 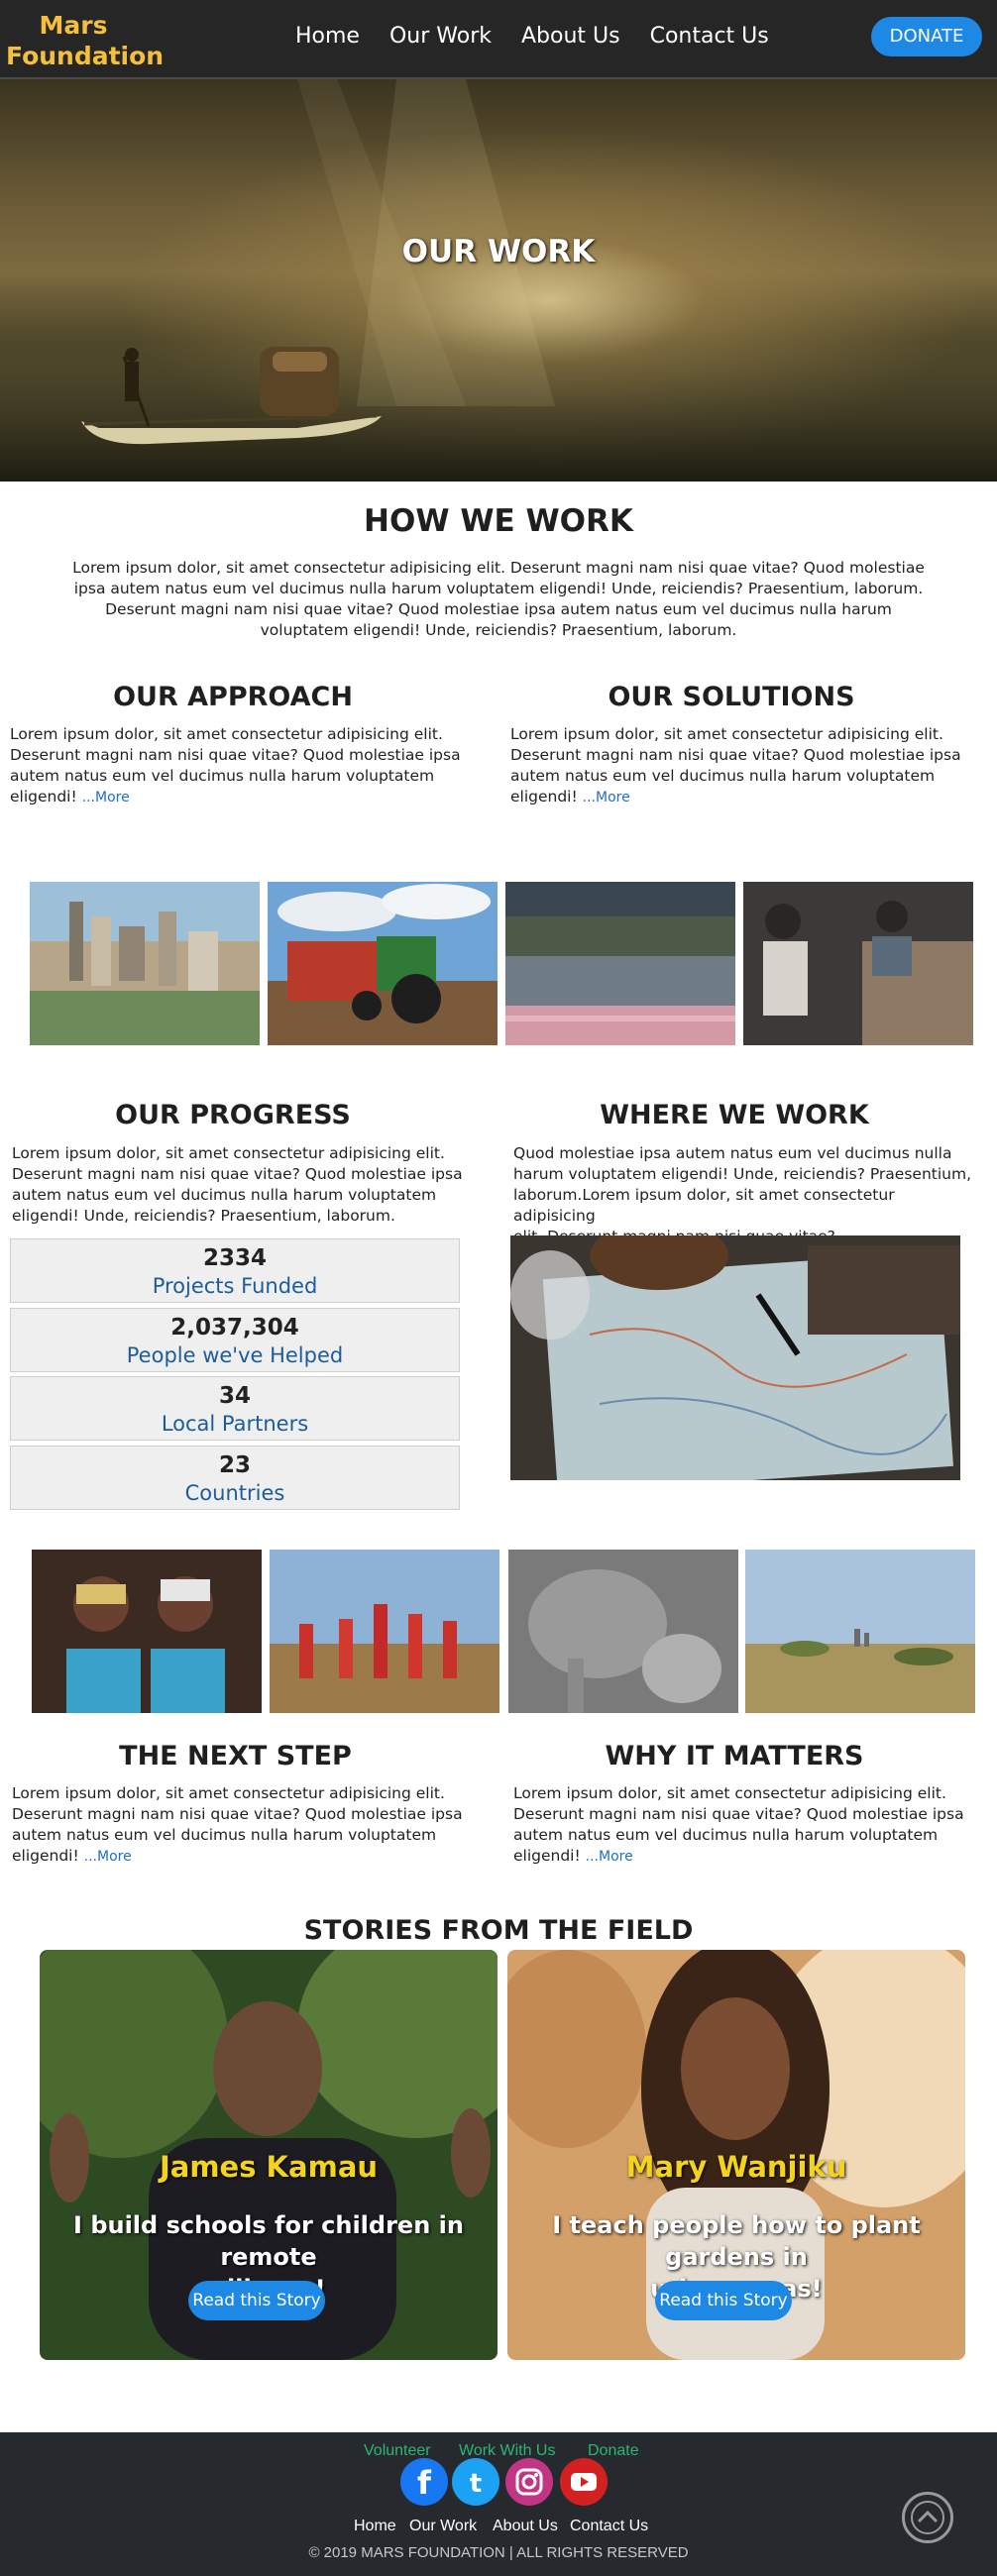 What do you see at coordinates (268, 2241) in the screenshot?
I see `quote-line: I build schools for children in remote` at bounding box center [268, 2241].